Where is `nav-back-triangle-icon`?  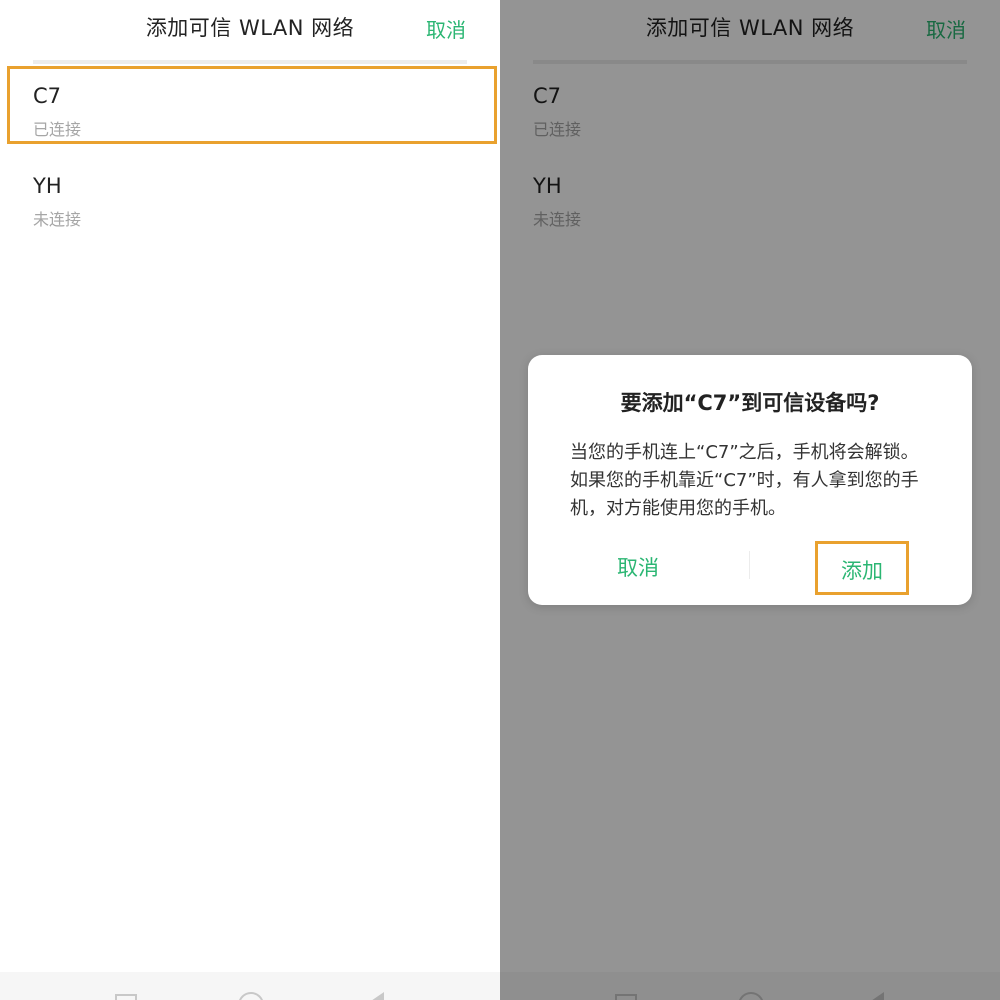 nav-back-triangle-icon is located at coordinates (376, 996).